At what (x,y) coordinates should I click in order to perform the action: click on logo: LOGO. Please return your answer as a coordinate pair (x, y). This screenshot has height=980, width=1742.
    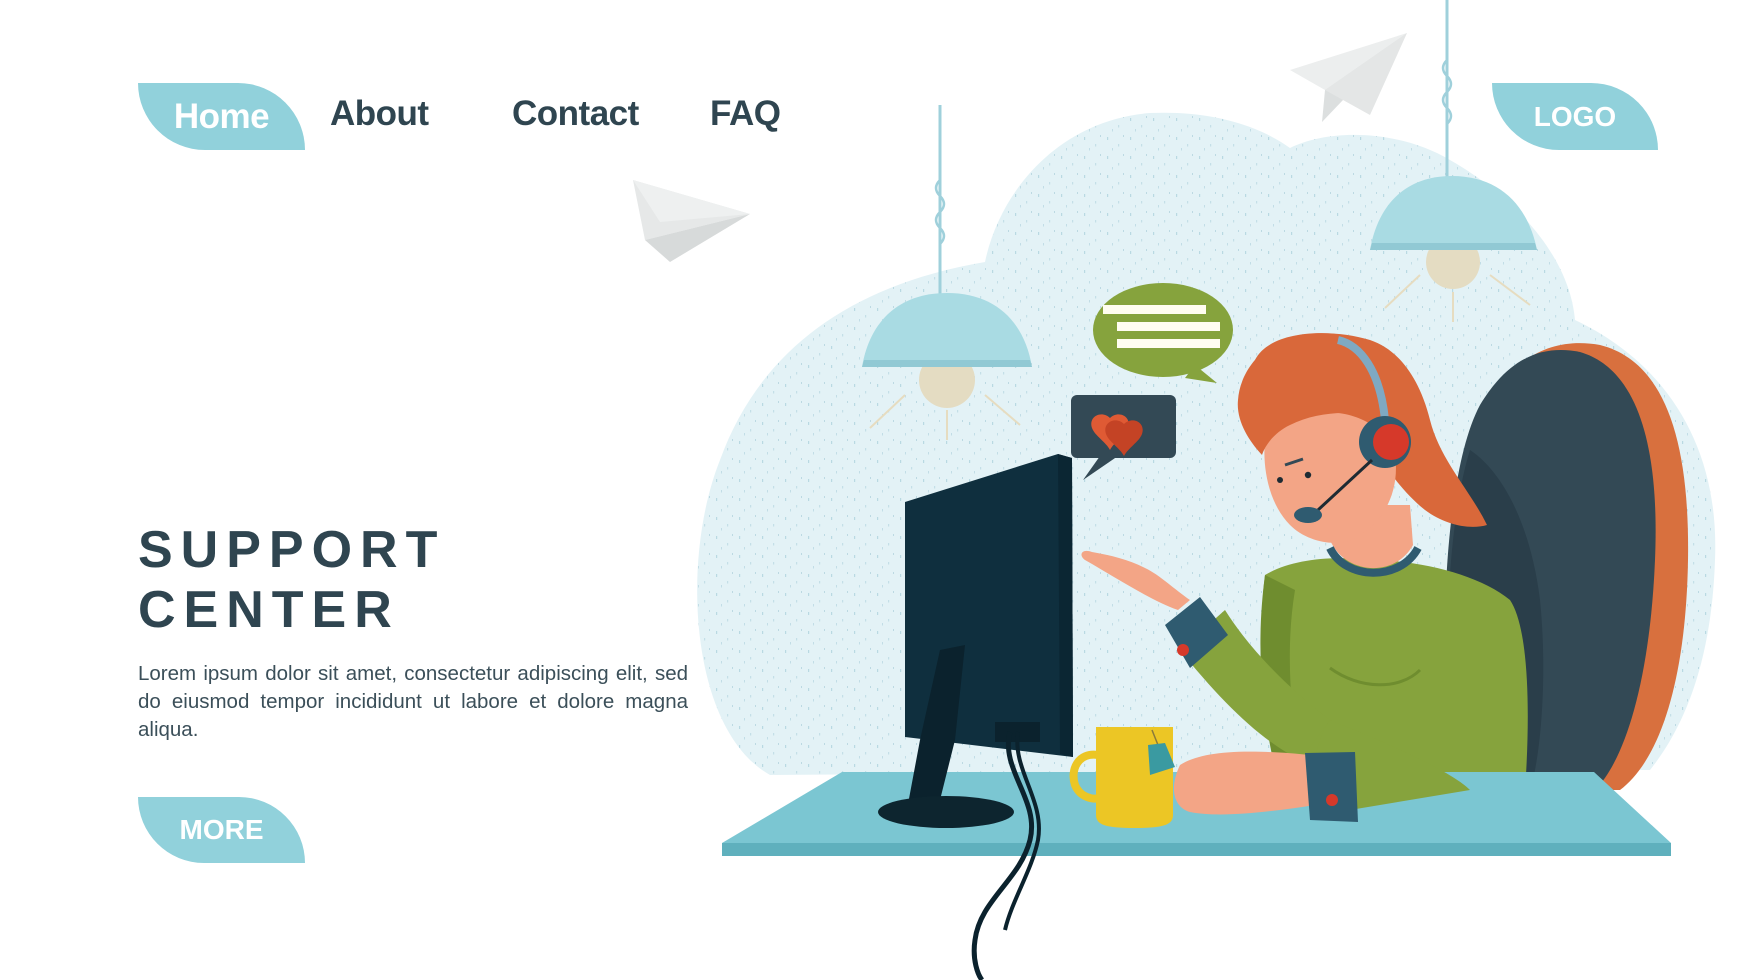
    Looking at the image, I should click on (1575, 116).